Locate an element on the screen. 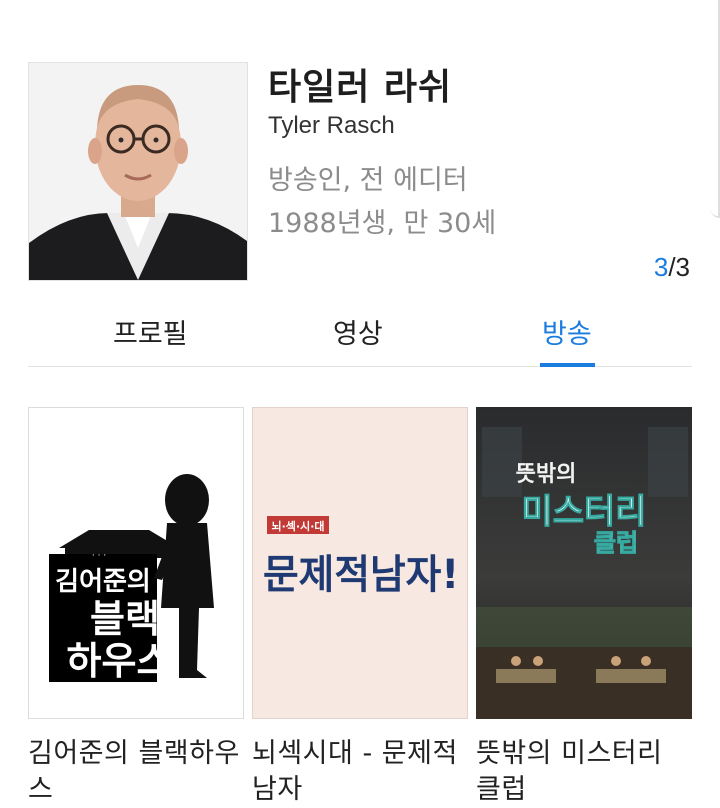 The image size is (720, 808). program-card-black-house: · · · 김어준의 블랙 하우스 김어준의 블랙하우스 is located at coordinates (136, 607).